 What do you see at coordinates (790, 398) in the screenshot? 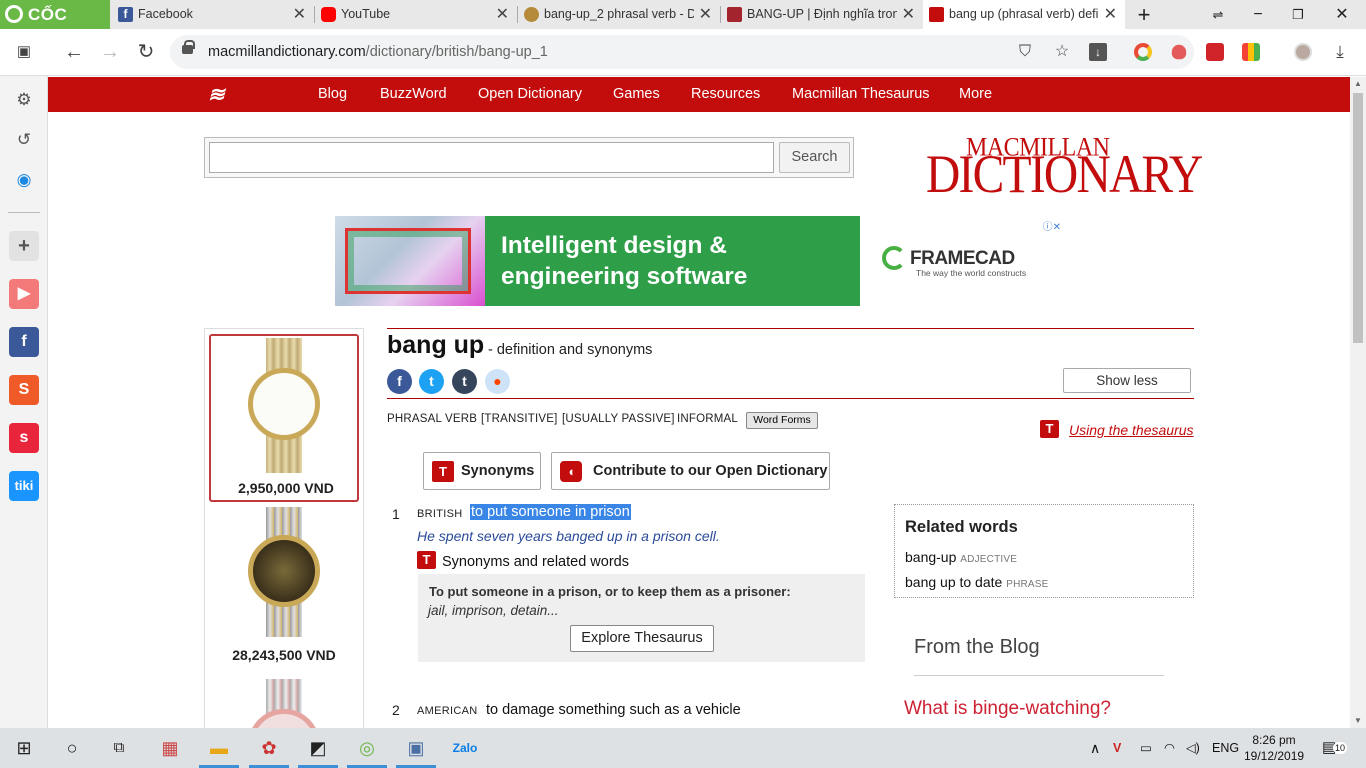
I see `entry-mid-rule` at bounding box center [790, 398].